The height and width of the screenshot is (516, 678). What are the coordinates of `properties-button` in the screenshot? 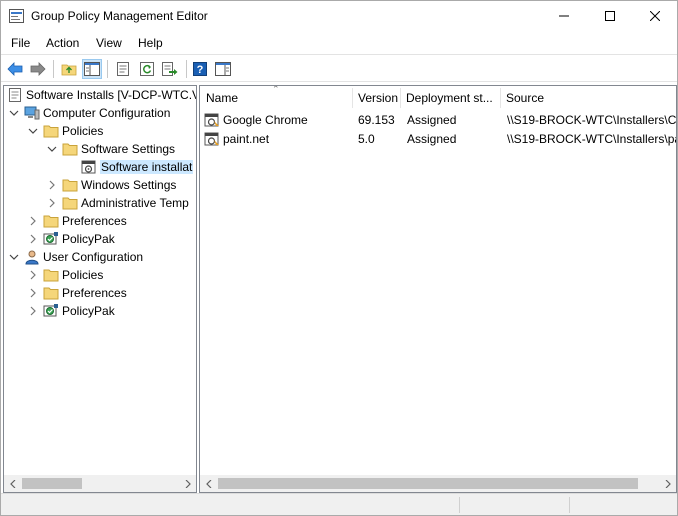 It's located at (123, 69).